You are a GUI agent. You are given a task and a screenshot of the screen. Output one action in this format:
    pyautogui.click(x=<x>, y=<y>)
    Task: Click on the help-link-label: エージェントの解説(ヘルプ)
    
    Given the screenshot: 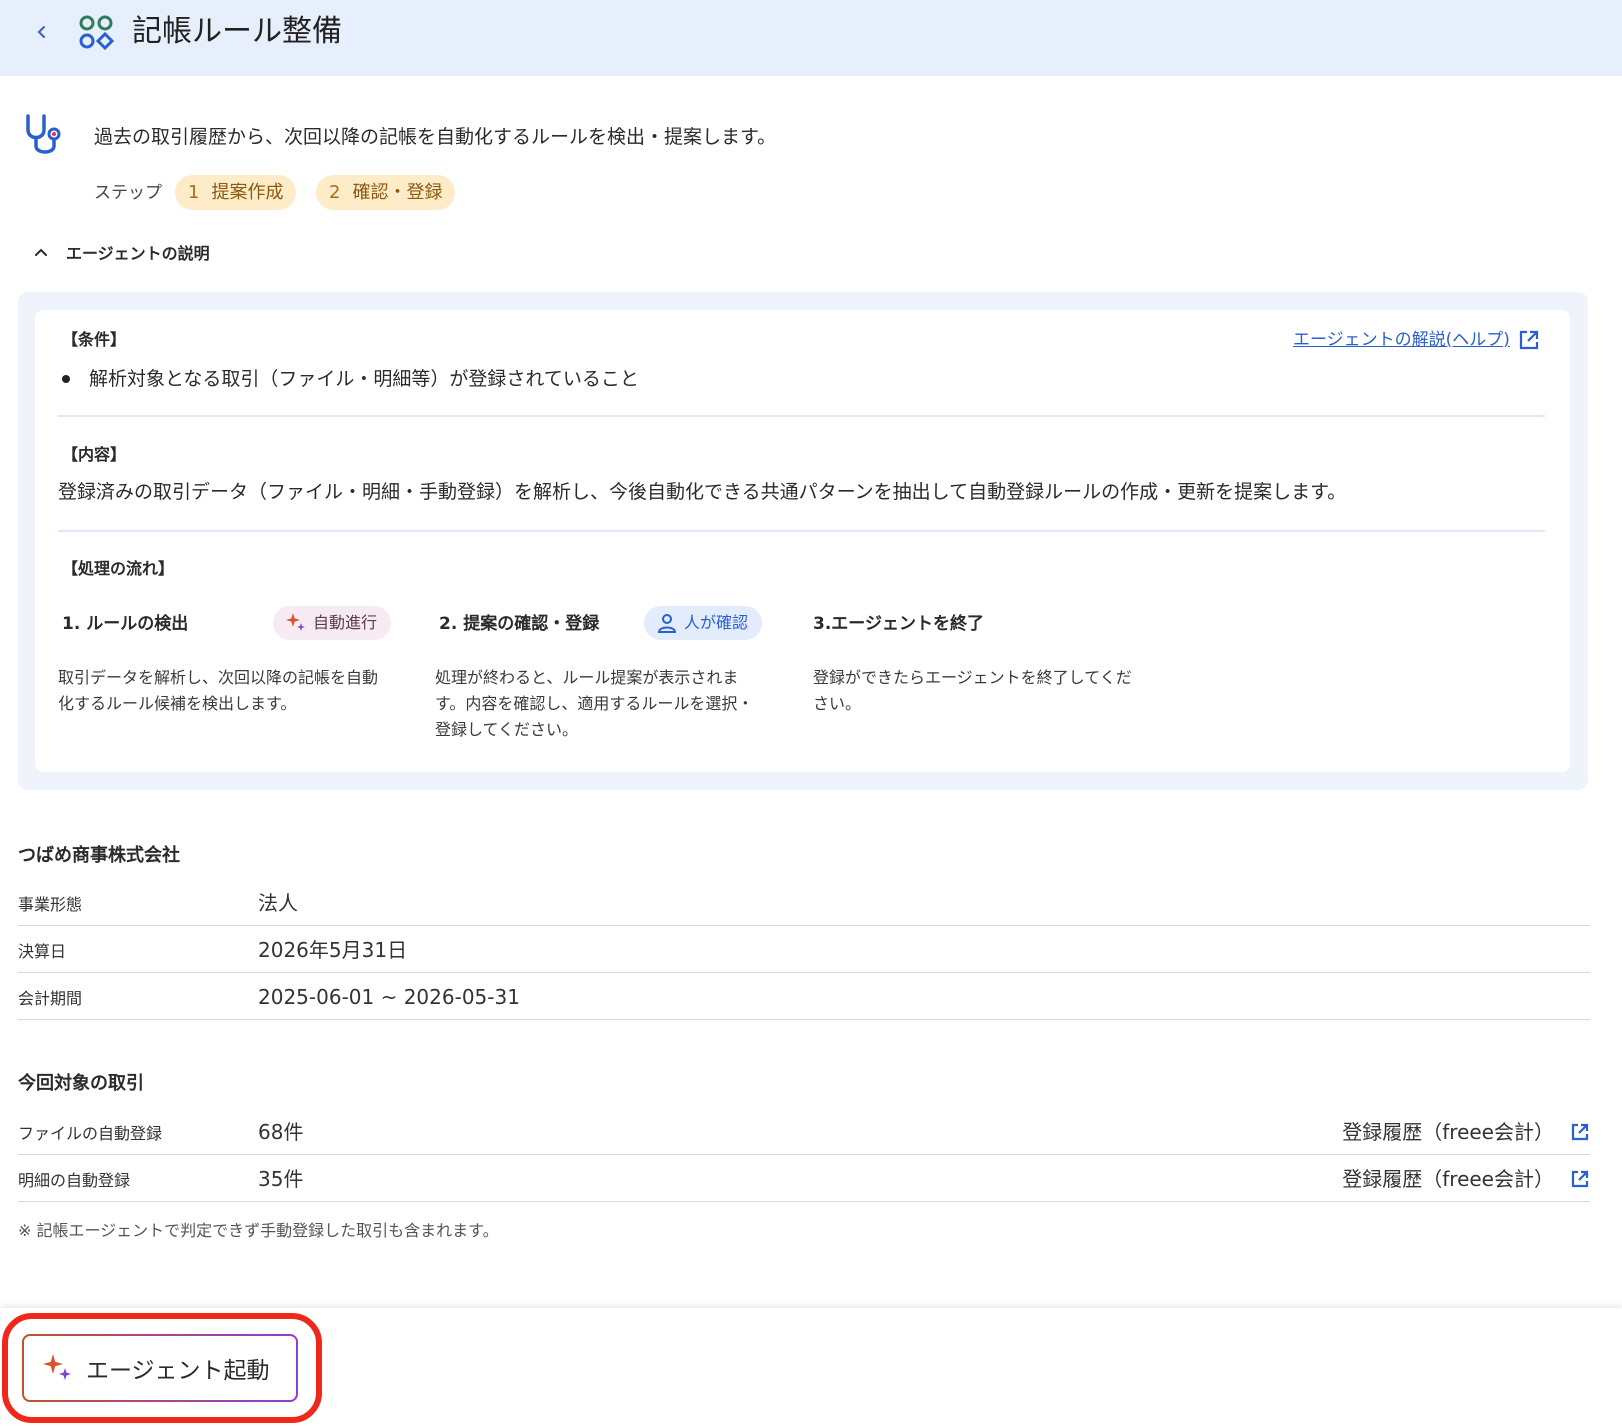 What is the action you would take?
    pyautogui.click(x=1401, y=340)
    